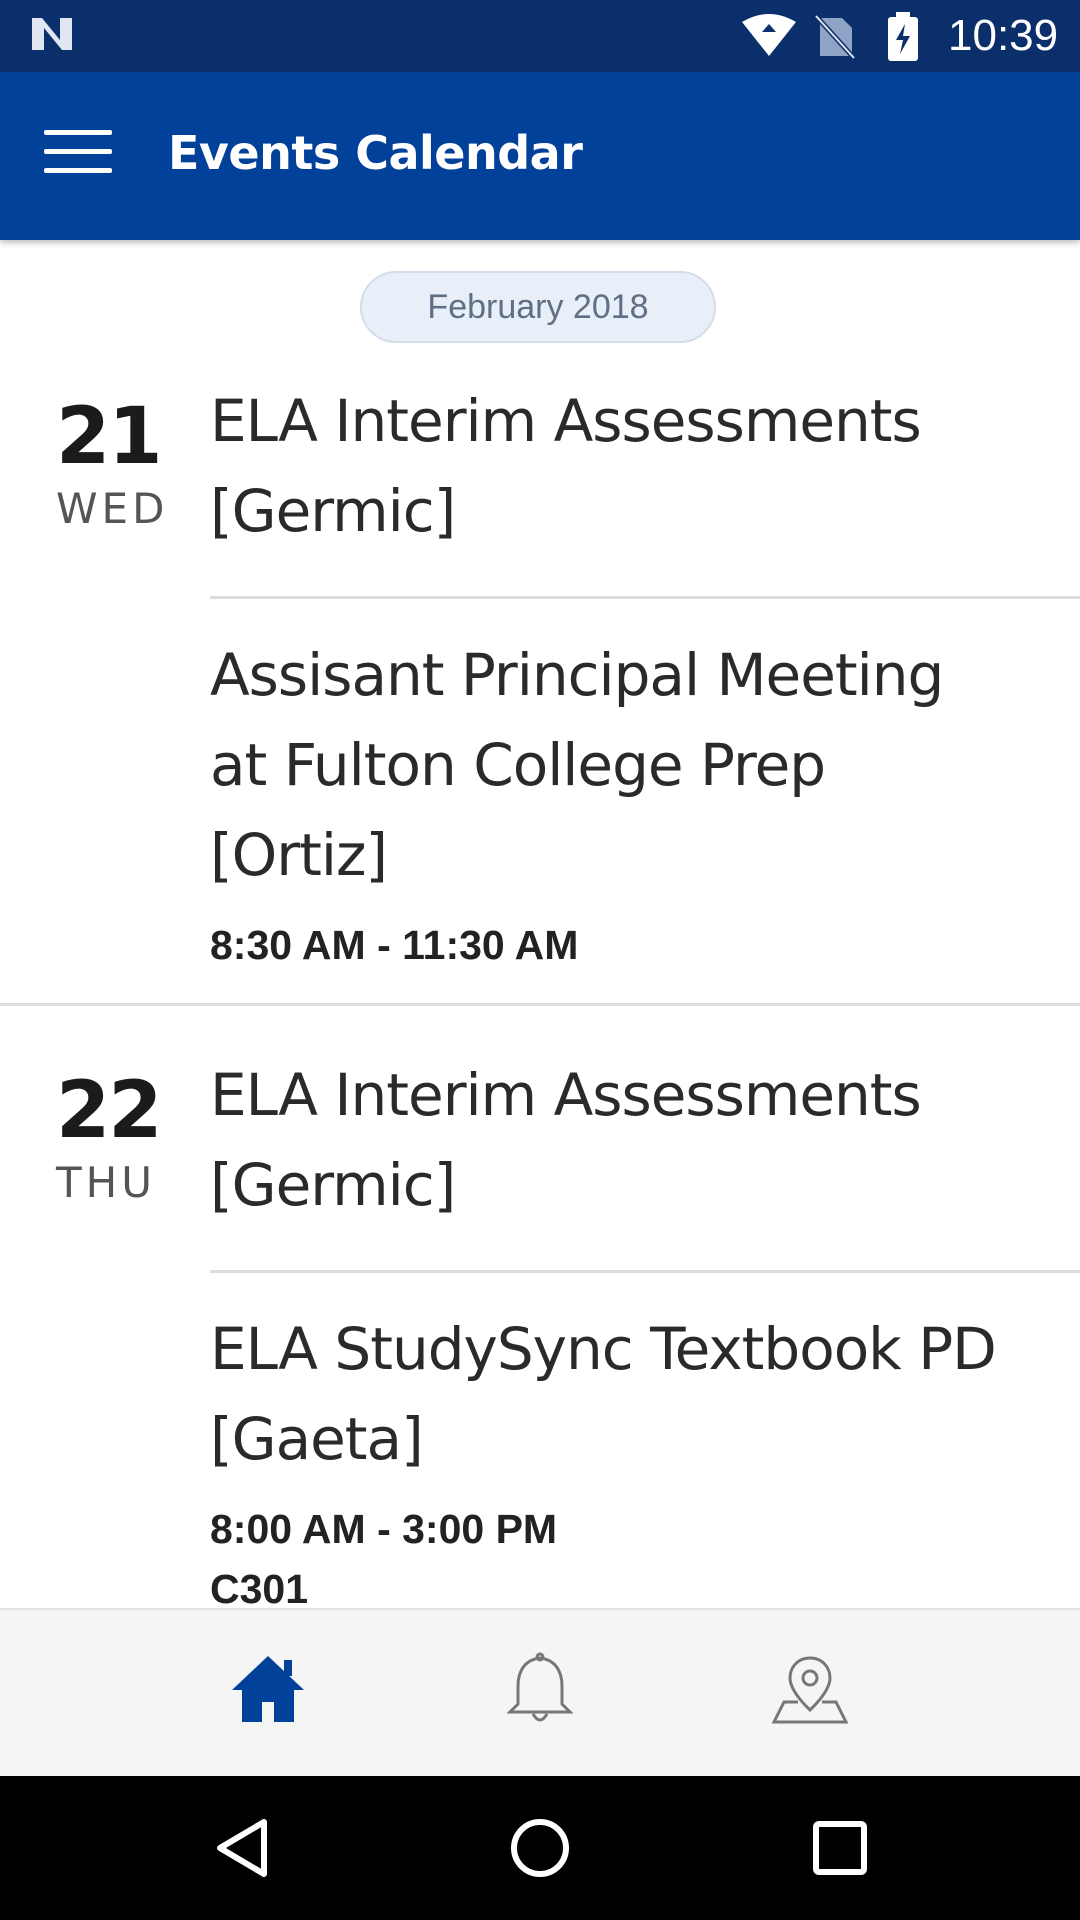 Image resolution: width=1080 pixels, height=1920 pixels. What do you see at coordinates (540, 36) in the screenshot?
I see `status-bar: 10:39` at bounding box center [540, 36].